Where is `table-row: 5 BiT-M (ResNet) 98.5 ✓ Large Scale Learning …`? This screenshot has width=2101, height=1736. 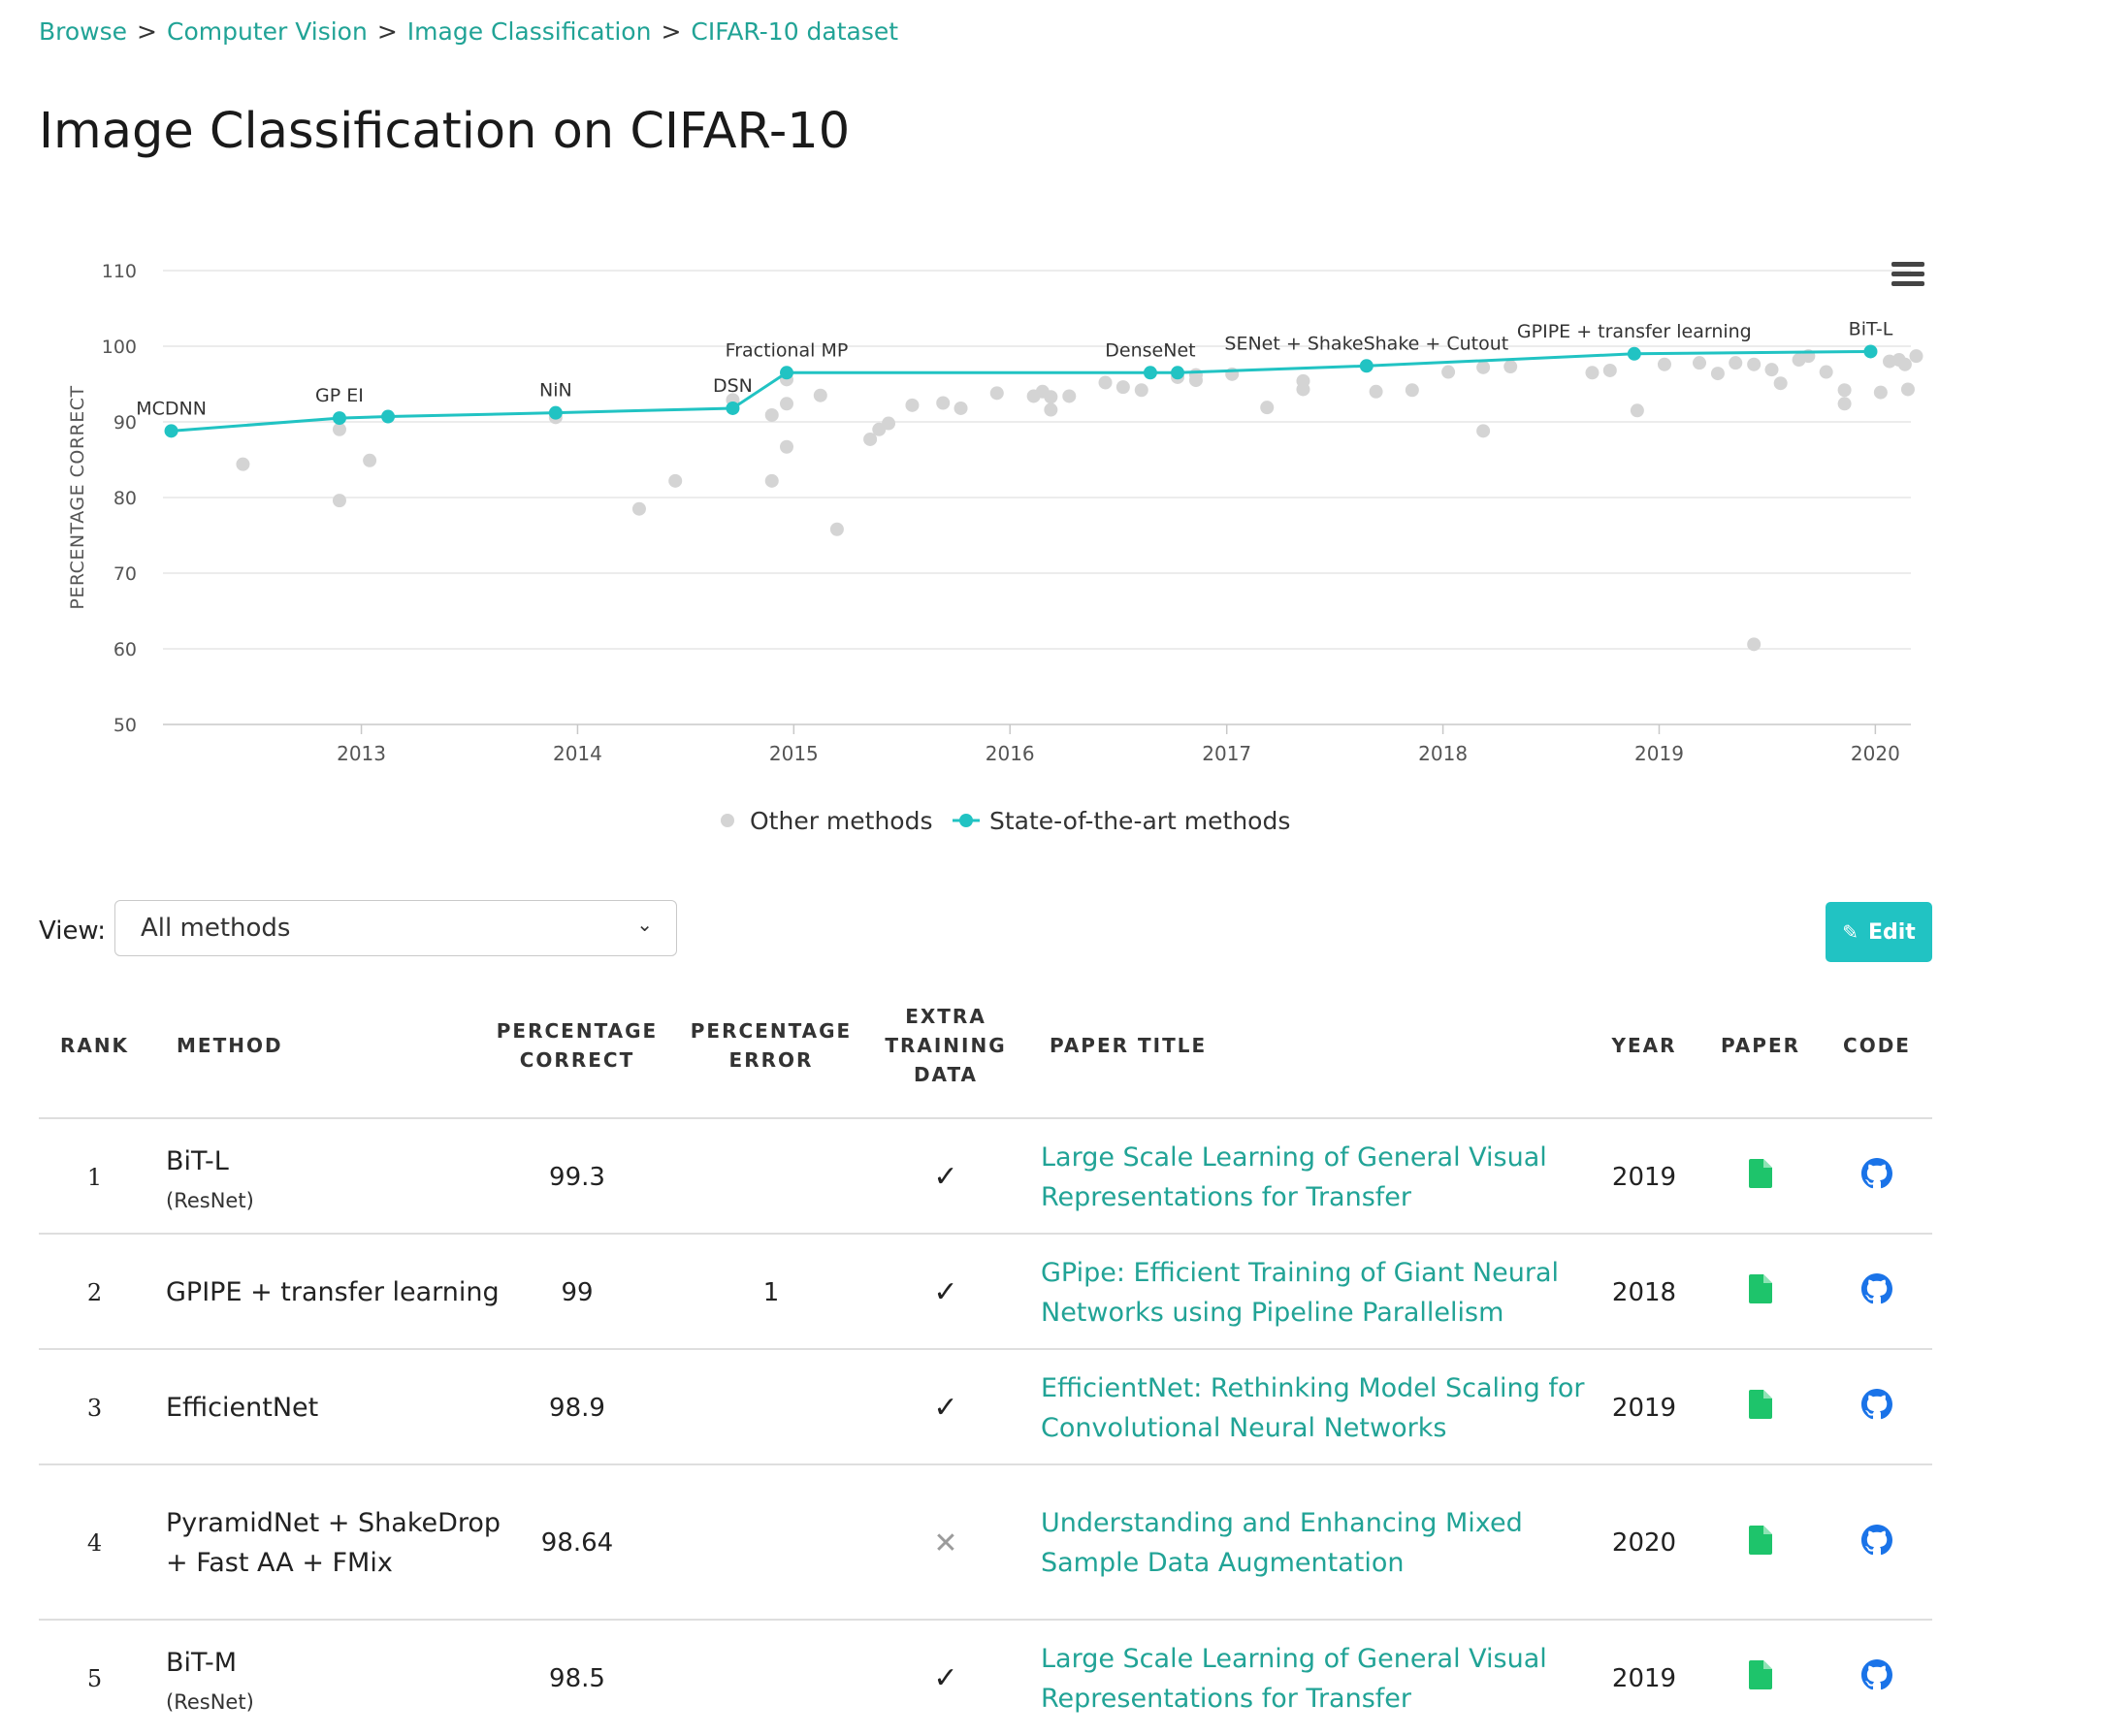 table-row: 5 BiT-M (ResNet) 98.5 ✓ Large Scale Learning … is located at coordinates (985, 1677).